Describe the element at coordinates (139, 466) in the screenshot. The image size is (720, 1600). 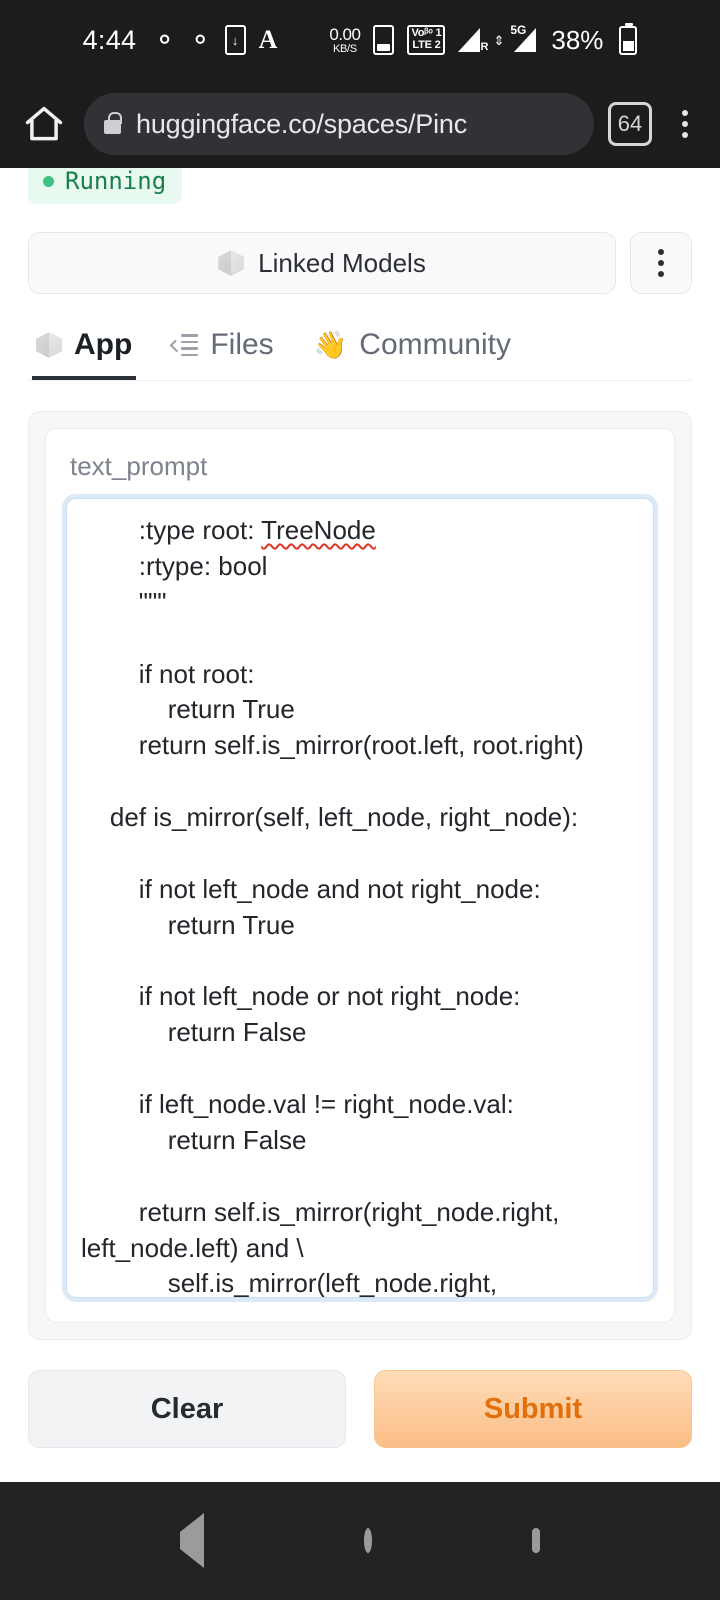
I see `text-prompt-label: text_prompt` at that location.